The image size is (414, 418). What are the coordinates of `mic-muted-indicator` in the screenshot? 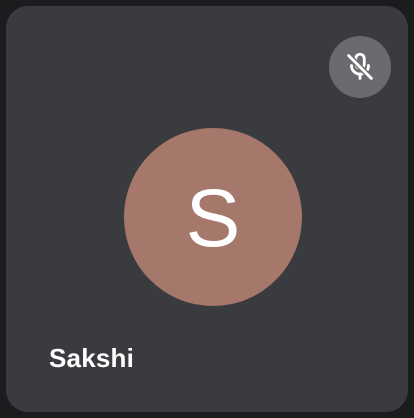 It's located at (360, 67).